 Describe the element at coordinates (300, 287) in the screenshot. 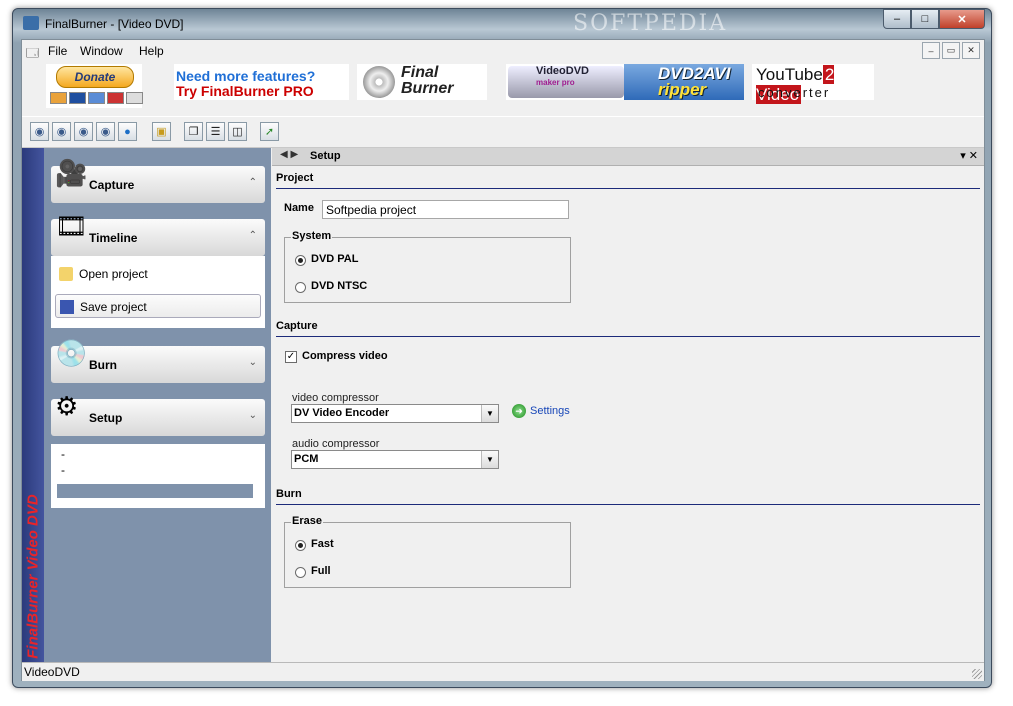

I see `dvd-ntsc-radio` at that location.